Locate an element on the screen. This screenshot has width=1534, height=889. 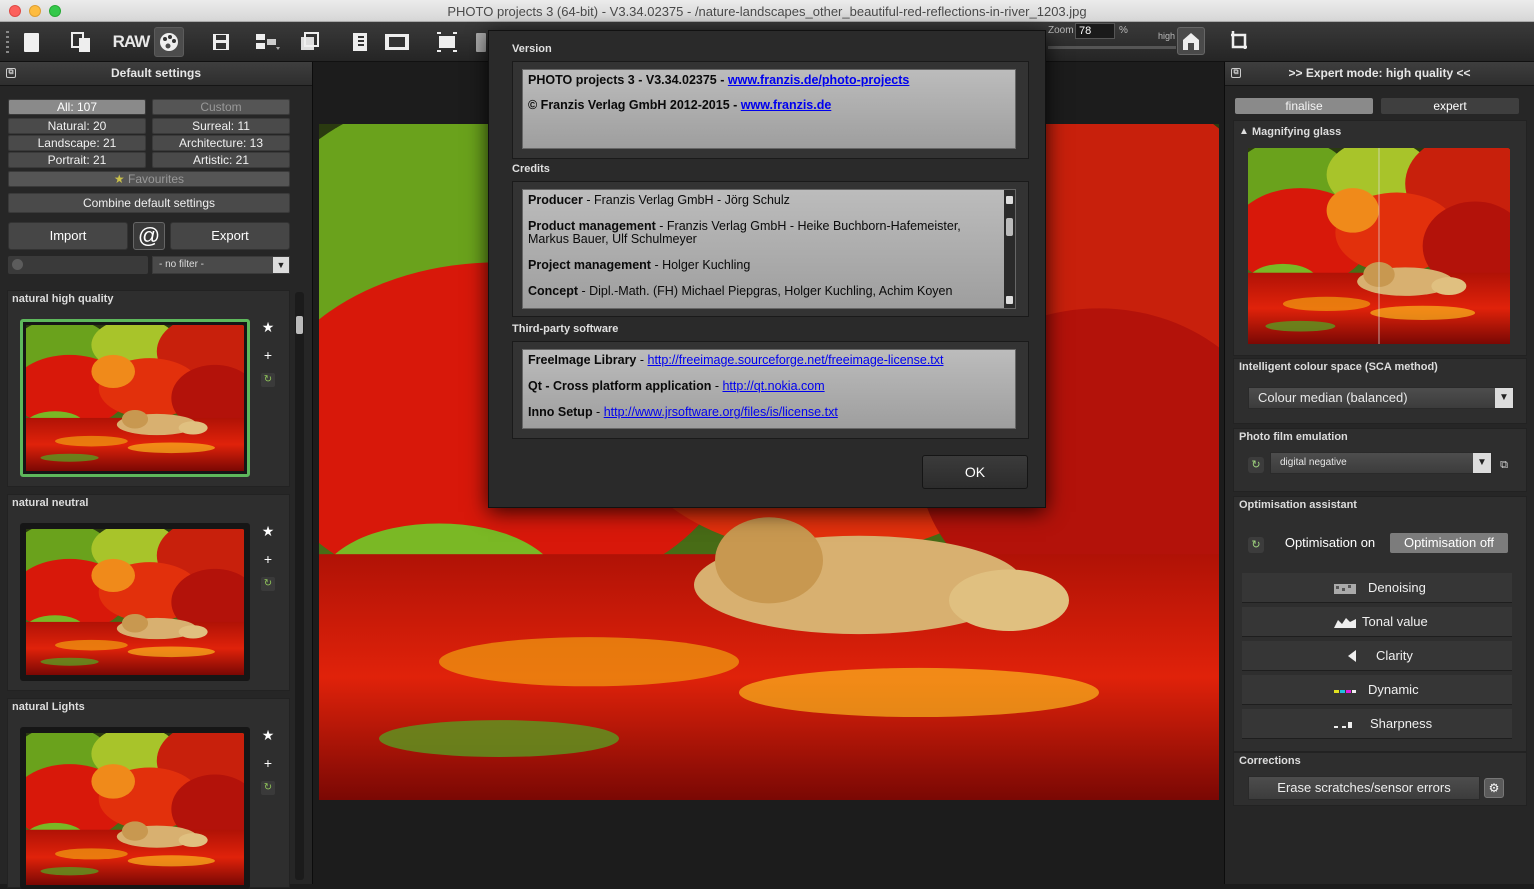
left-panel-header: ⧉ Default settings is located at coordinates (156, 74).